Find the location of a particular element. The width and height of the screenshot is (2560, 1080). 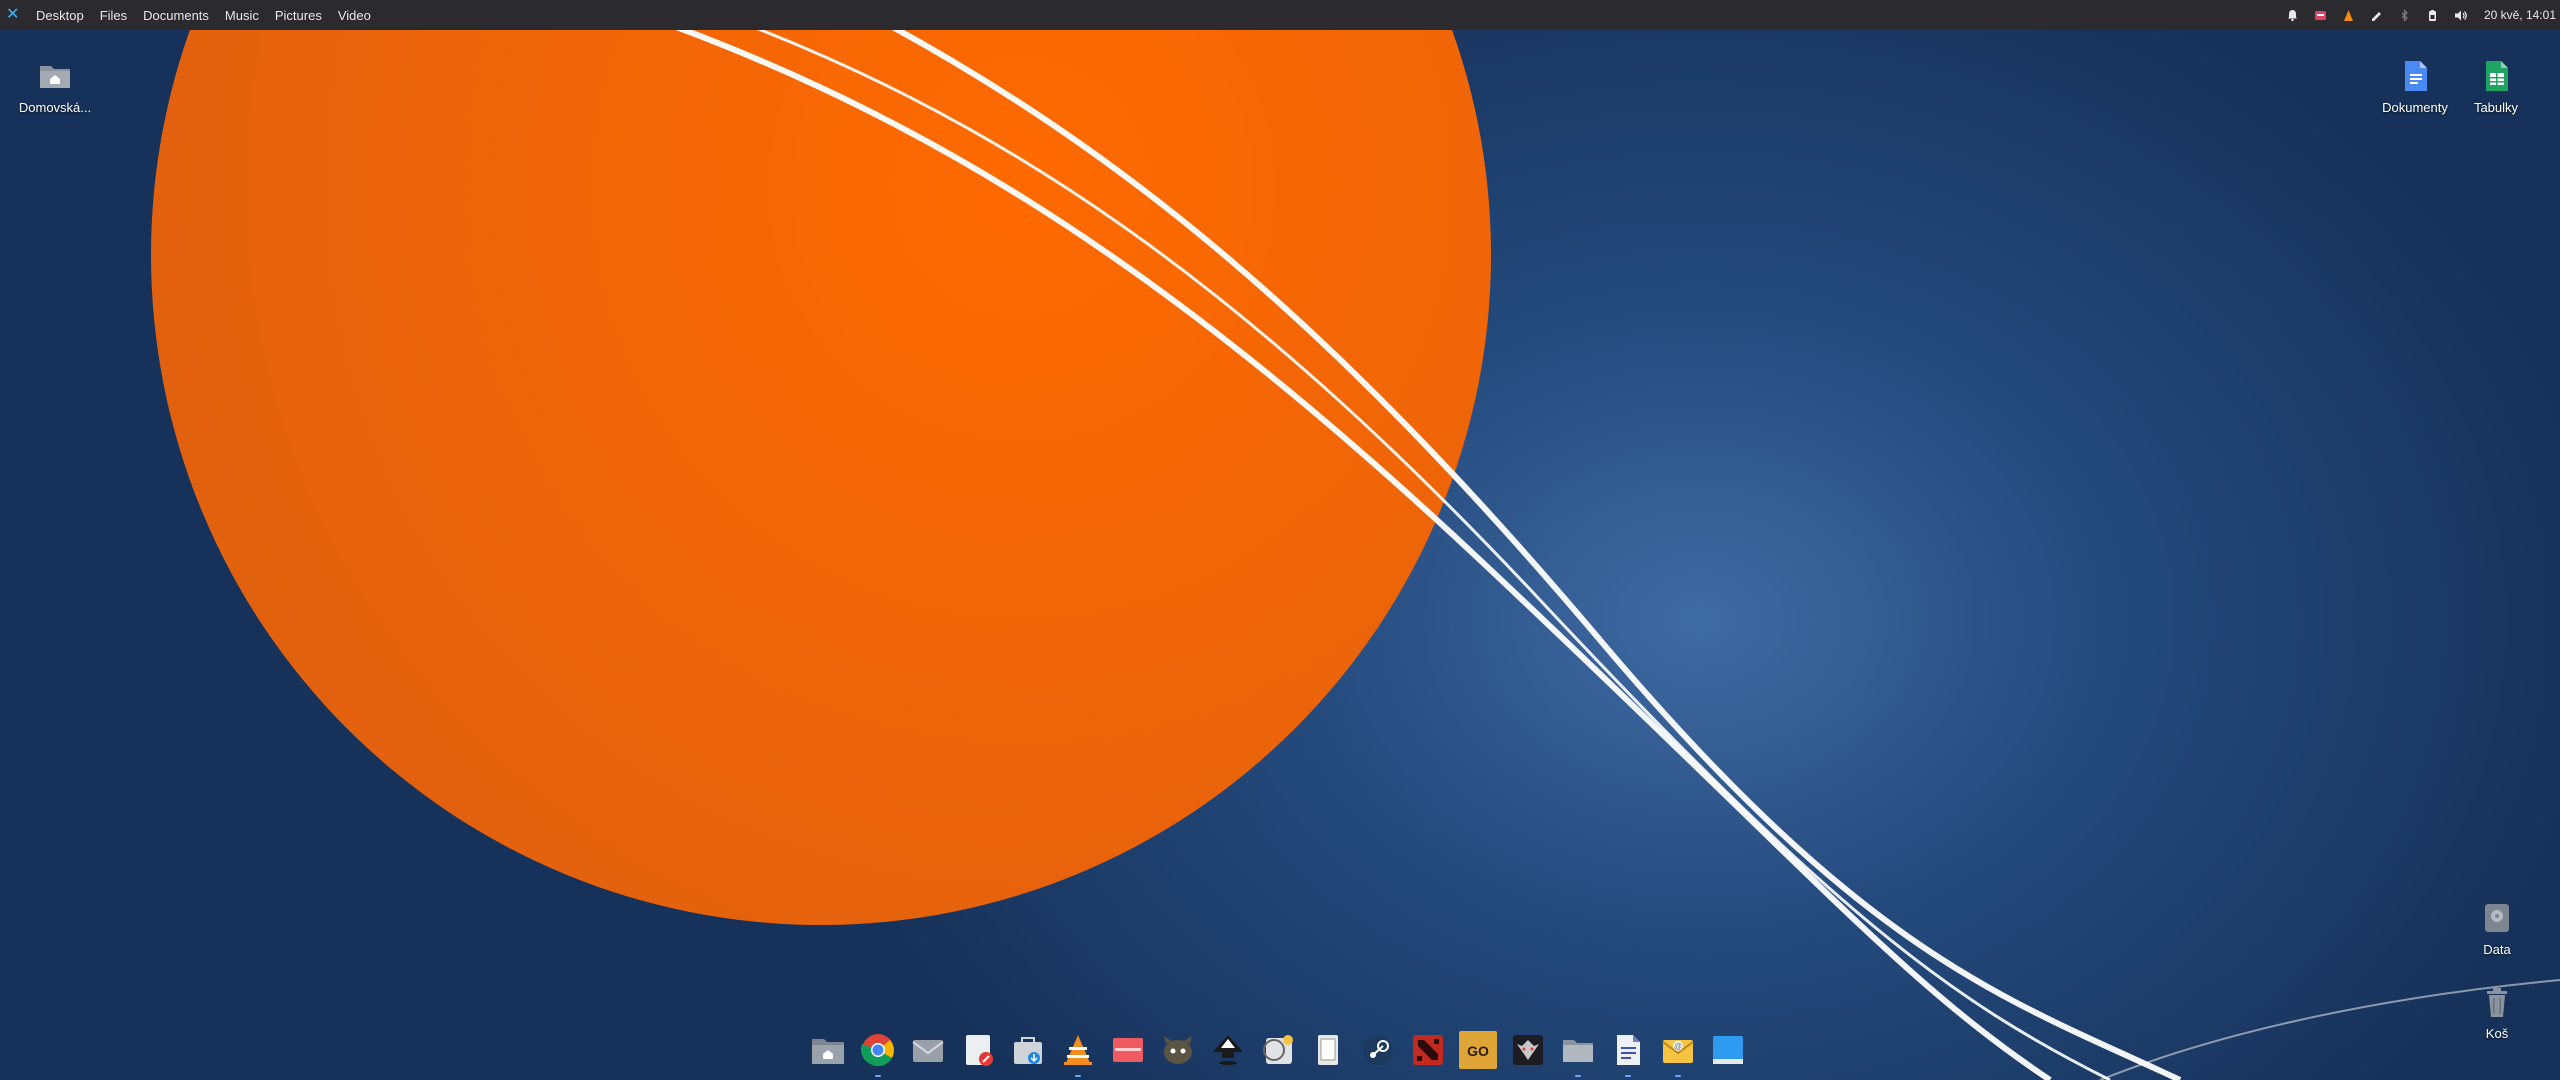

dock-chrome is located at coordinates (878, 1053).